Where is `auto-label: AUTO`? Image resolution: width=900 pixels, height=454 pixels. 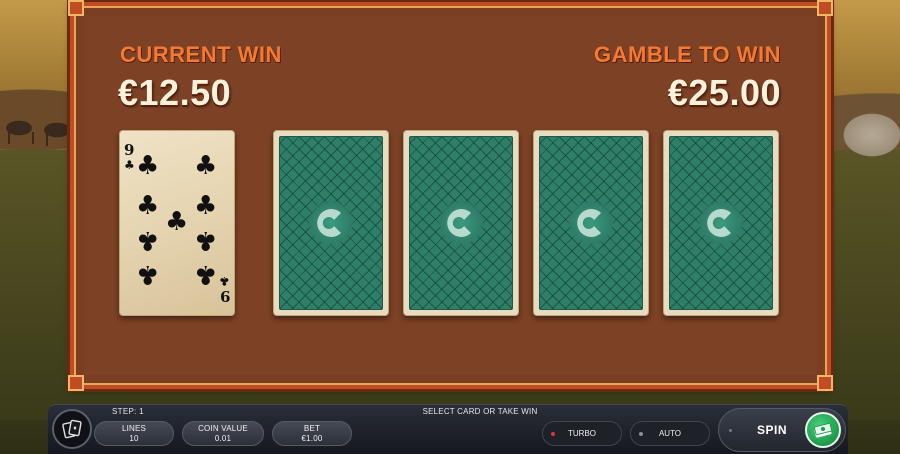 auto-label: AUTO is located at coordinates (670, 433).